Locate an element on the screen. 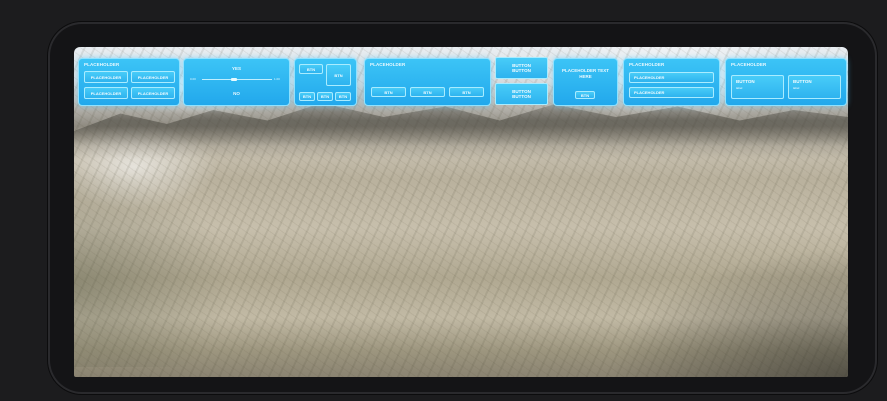 The height and width of the screenshot is (401, 887). panel-three-buttons: PLACEHOLDER BTN BTN BTN is located at coordinates (427, 82).